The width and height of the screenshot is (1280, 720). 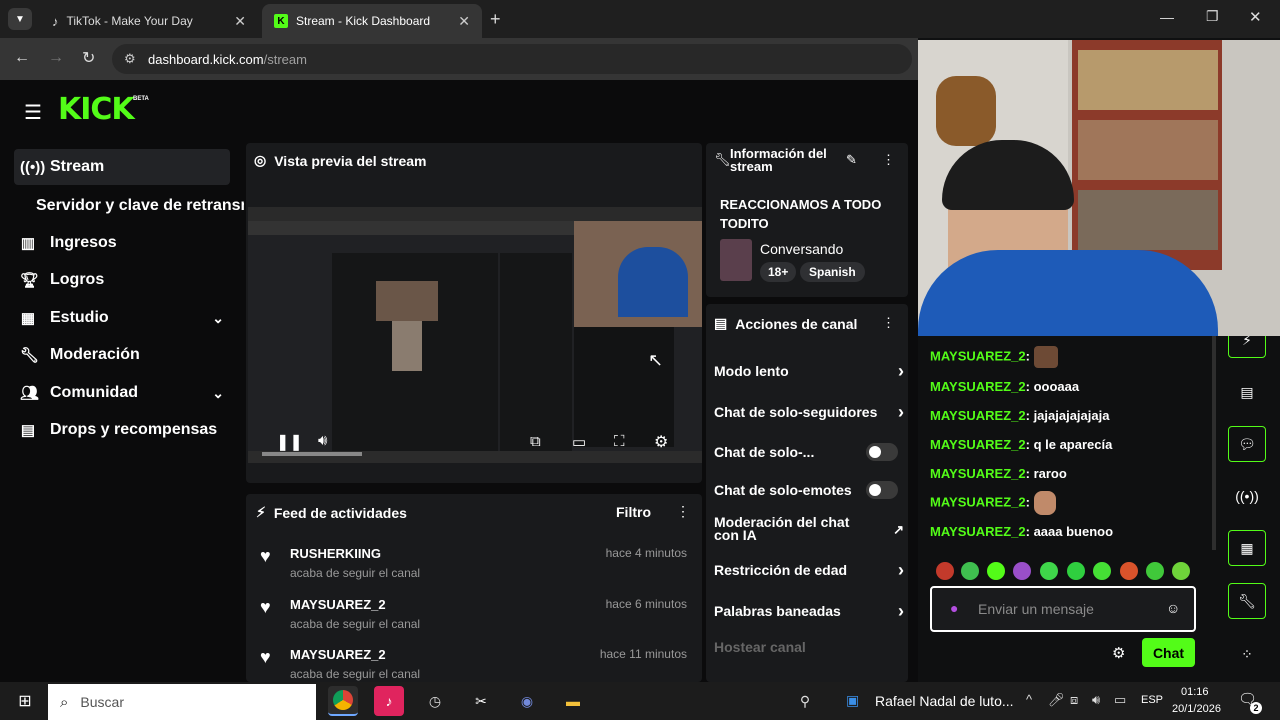 What do you see at coordinates (1247, 548) in the screenshot?
I see `activity-panel-icon: ▦` at bounding box center [1247, 548].